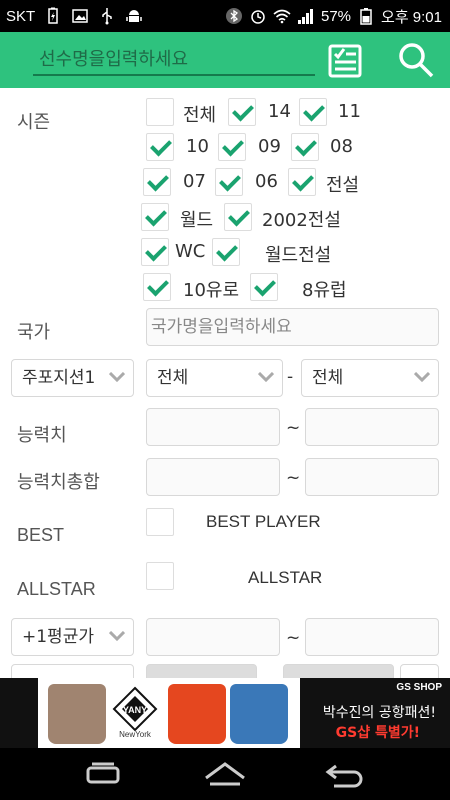 This screenshot has height=800, width=450. What do you see at coordinates (370, 378) in the screenshot?
I see `position-to-select: 전체` at bounding box center [370, 378].